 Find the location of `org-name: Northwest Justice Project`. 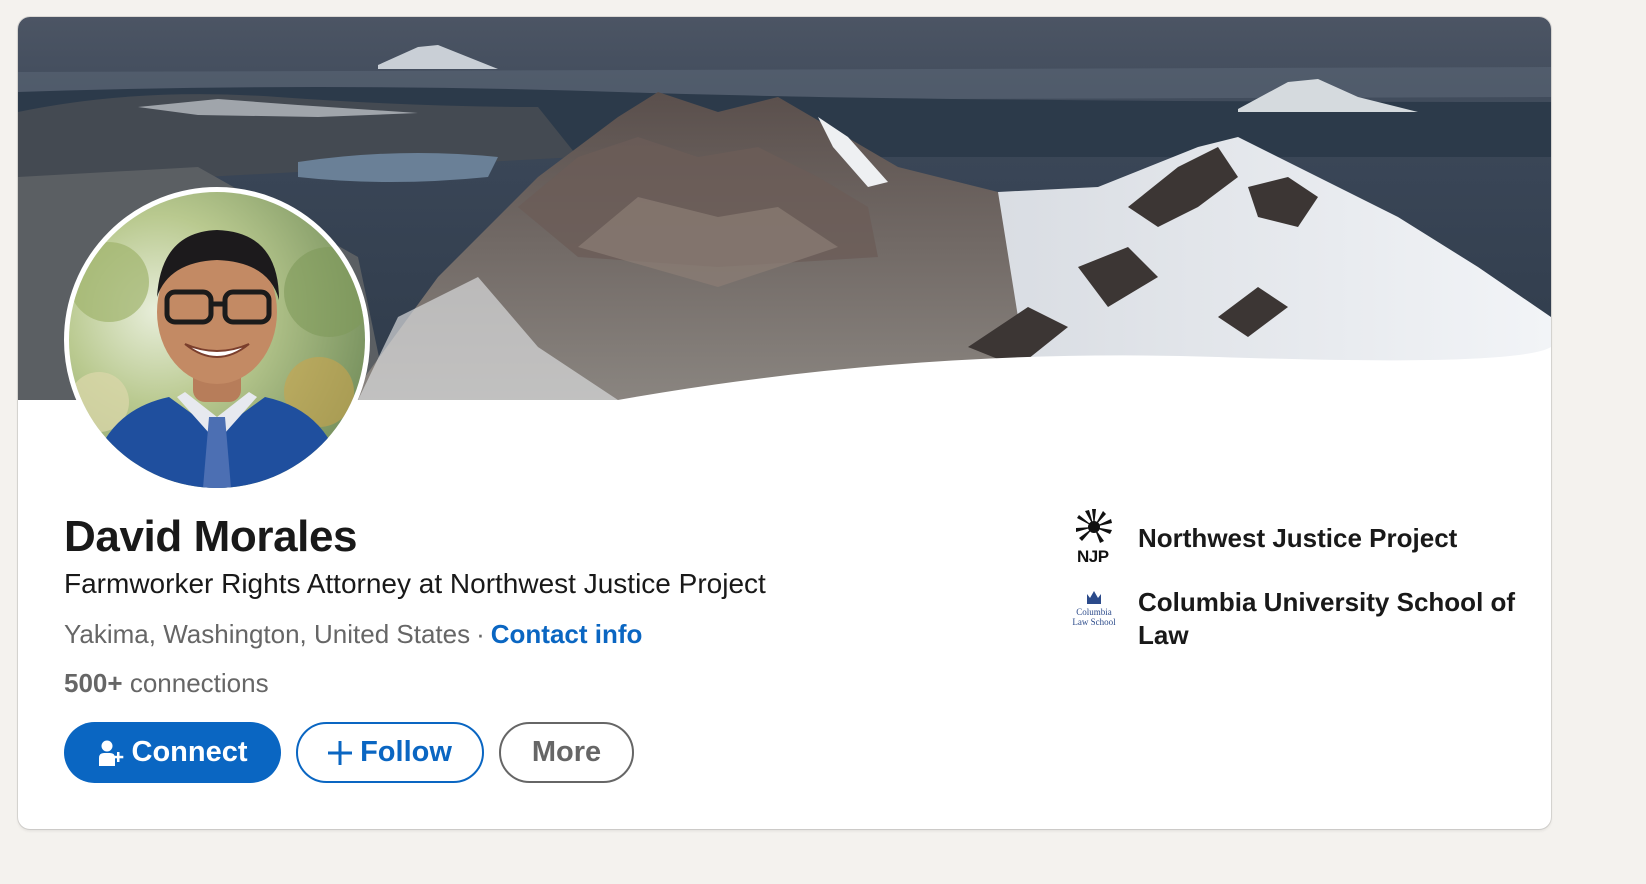

org-name: Northwest Justice Project is located at coordinates (1298, 538).